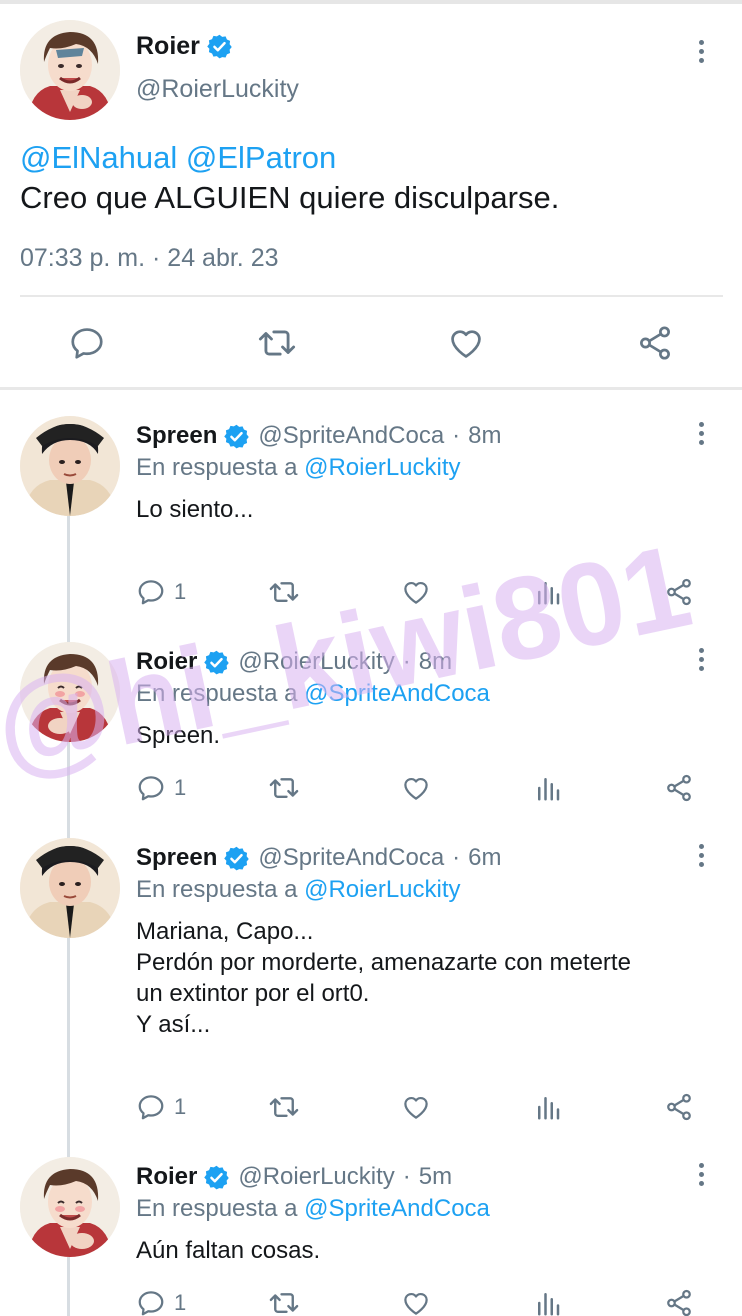 This screenshot has width=742, height=1316. What do you see at coordinates (435, 1177) in the screenshot?
I see `relative-time: 5m` at bounding box center [435, 1177].